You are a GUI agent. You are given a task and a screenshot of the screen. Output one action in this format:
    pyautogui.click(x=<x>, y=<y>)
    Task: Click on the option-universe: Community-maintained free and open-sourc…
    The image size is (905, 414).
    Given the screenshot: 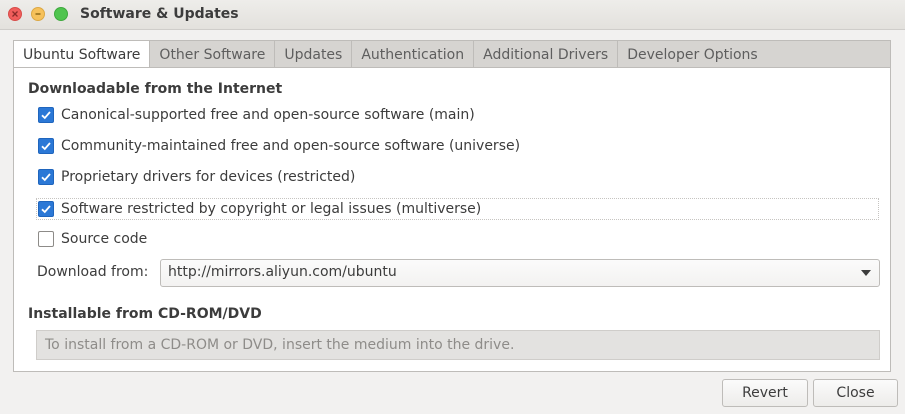 What is the action you would take?
    pyautogui.click(x=279, y=146)
    